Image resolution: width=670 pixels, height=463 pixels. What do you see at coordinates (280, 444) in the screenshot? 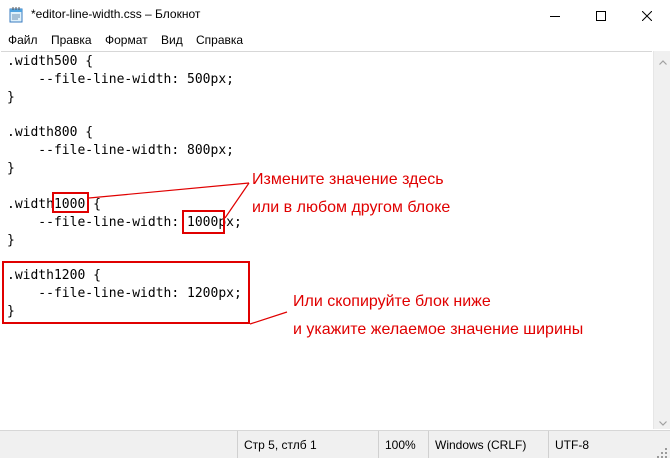
I see `status-cursor-position-text: Стр 5, стлб 1` at bounding box center [280, 444].